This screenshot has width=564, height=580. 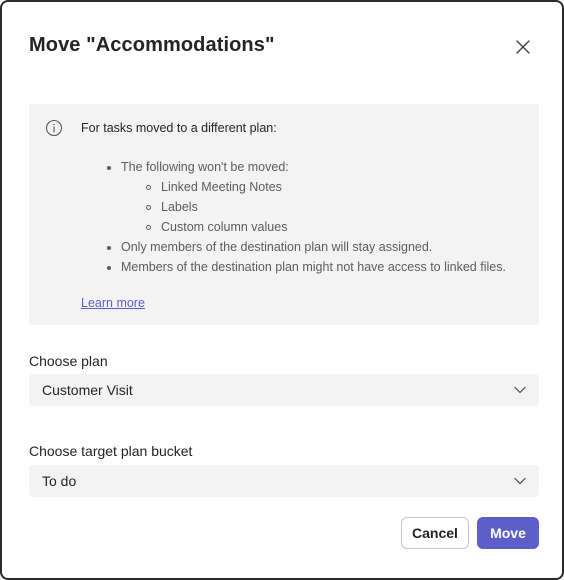 I want to click on plan-dropdown: Customer Visit, so click(x=284, y=390).